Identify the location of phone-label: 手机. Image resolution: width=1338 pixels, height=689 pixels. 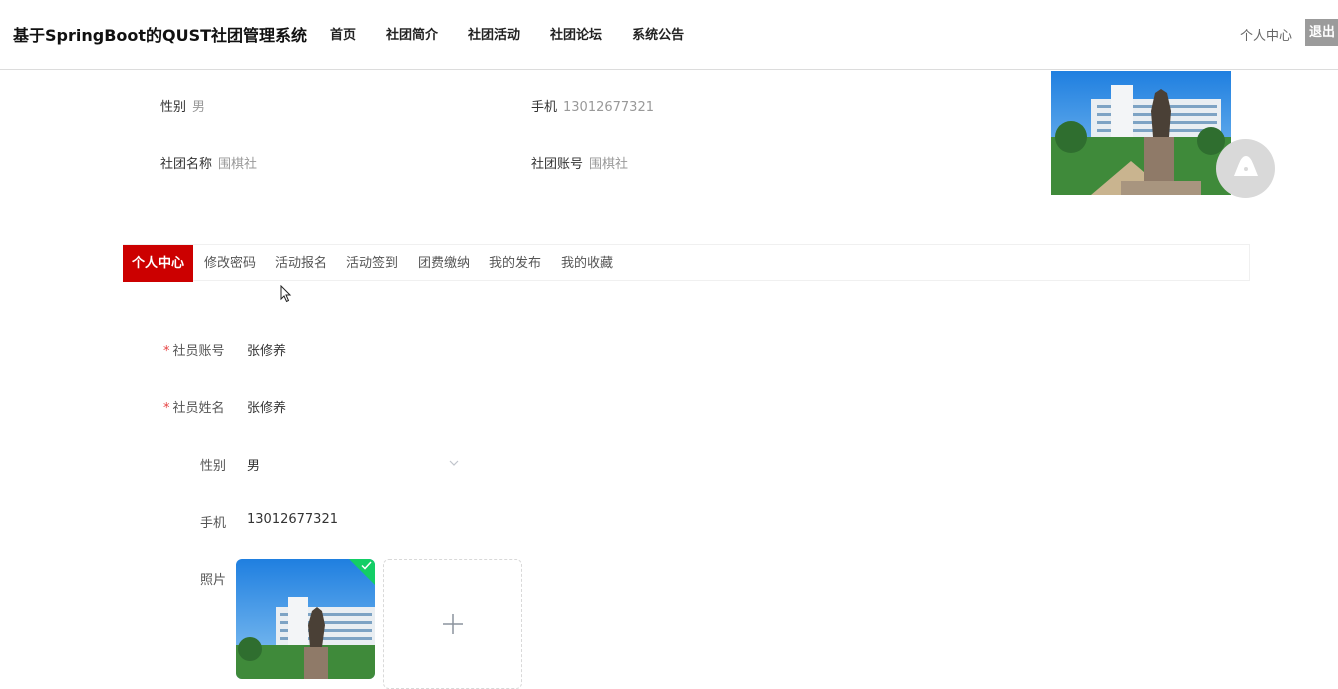
(213, 523).